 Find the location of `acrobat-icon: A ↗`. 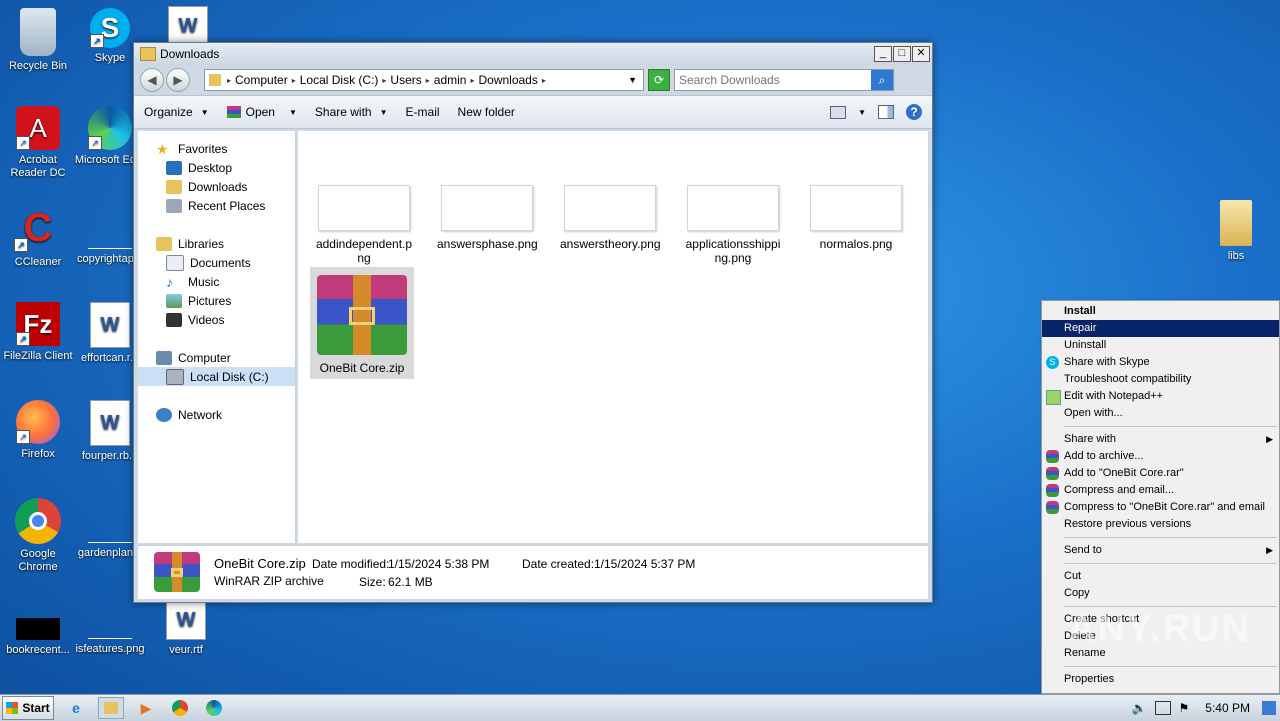

acrobat-icon: A ↗ is located at coordinates (38, 128).